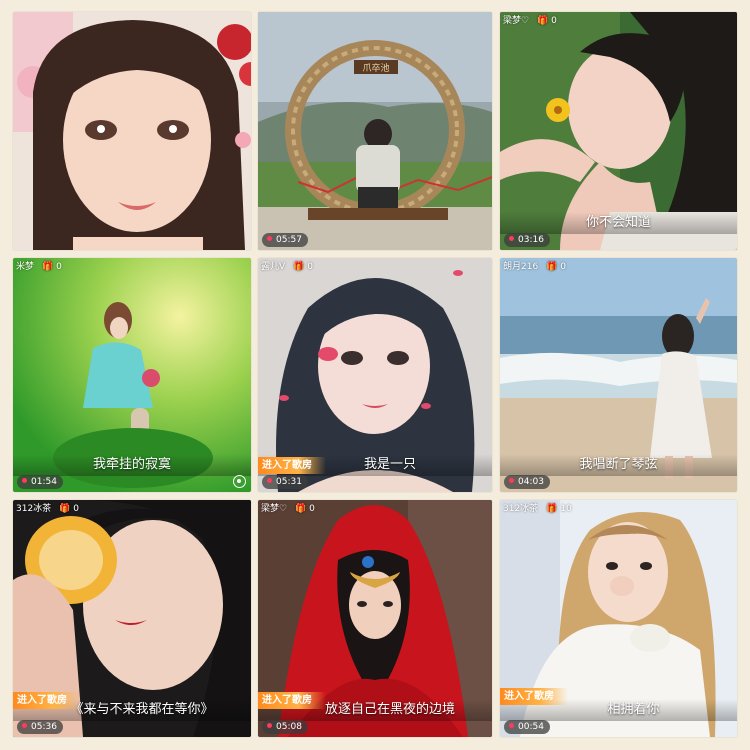 The image size is (750, 750). Describe the element at coordinates (239, 481) in the screenshot. I see `location-icon` at that location.